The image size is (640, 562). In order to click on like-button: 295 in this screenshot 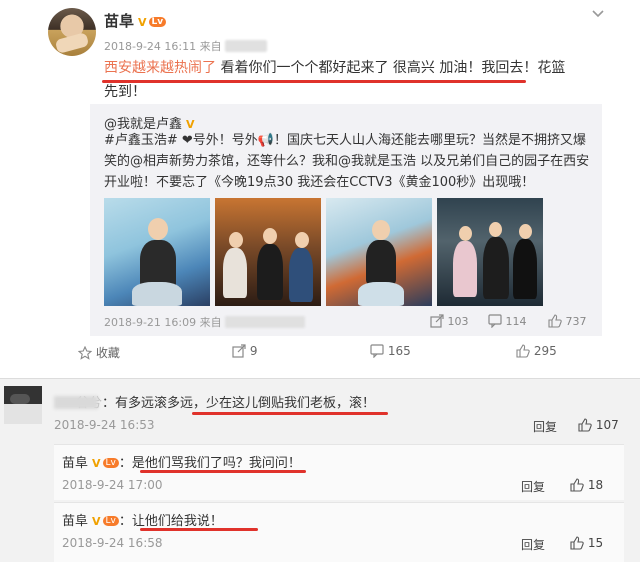, I will do `click(536, 356)`.